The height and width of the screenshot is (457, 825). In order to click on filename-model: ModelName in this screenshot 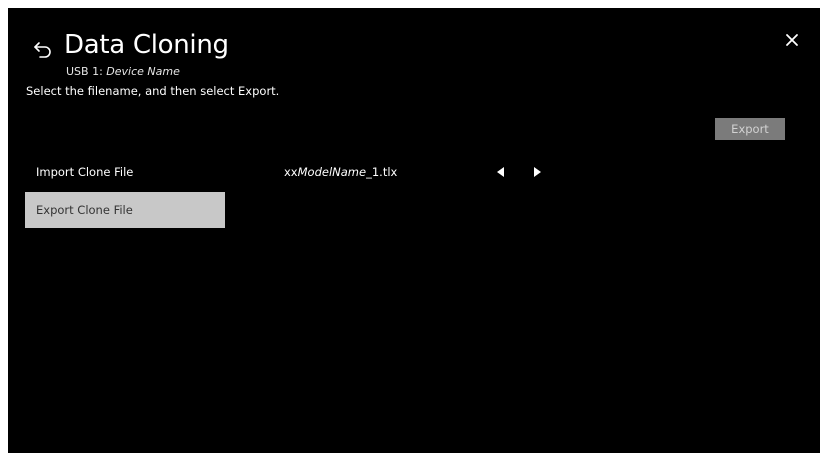, I will do `click(332, 172)`.